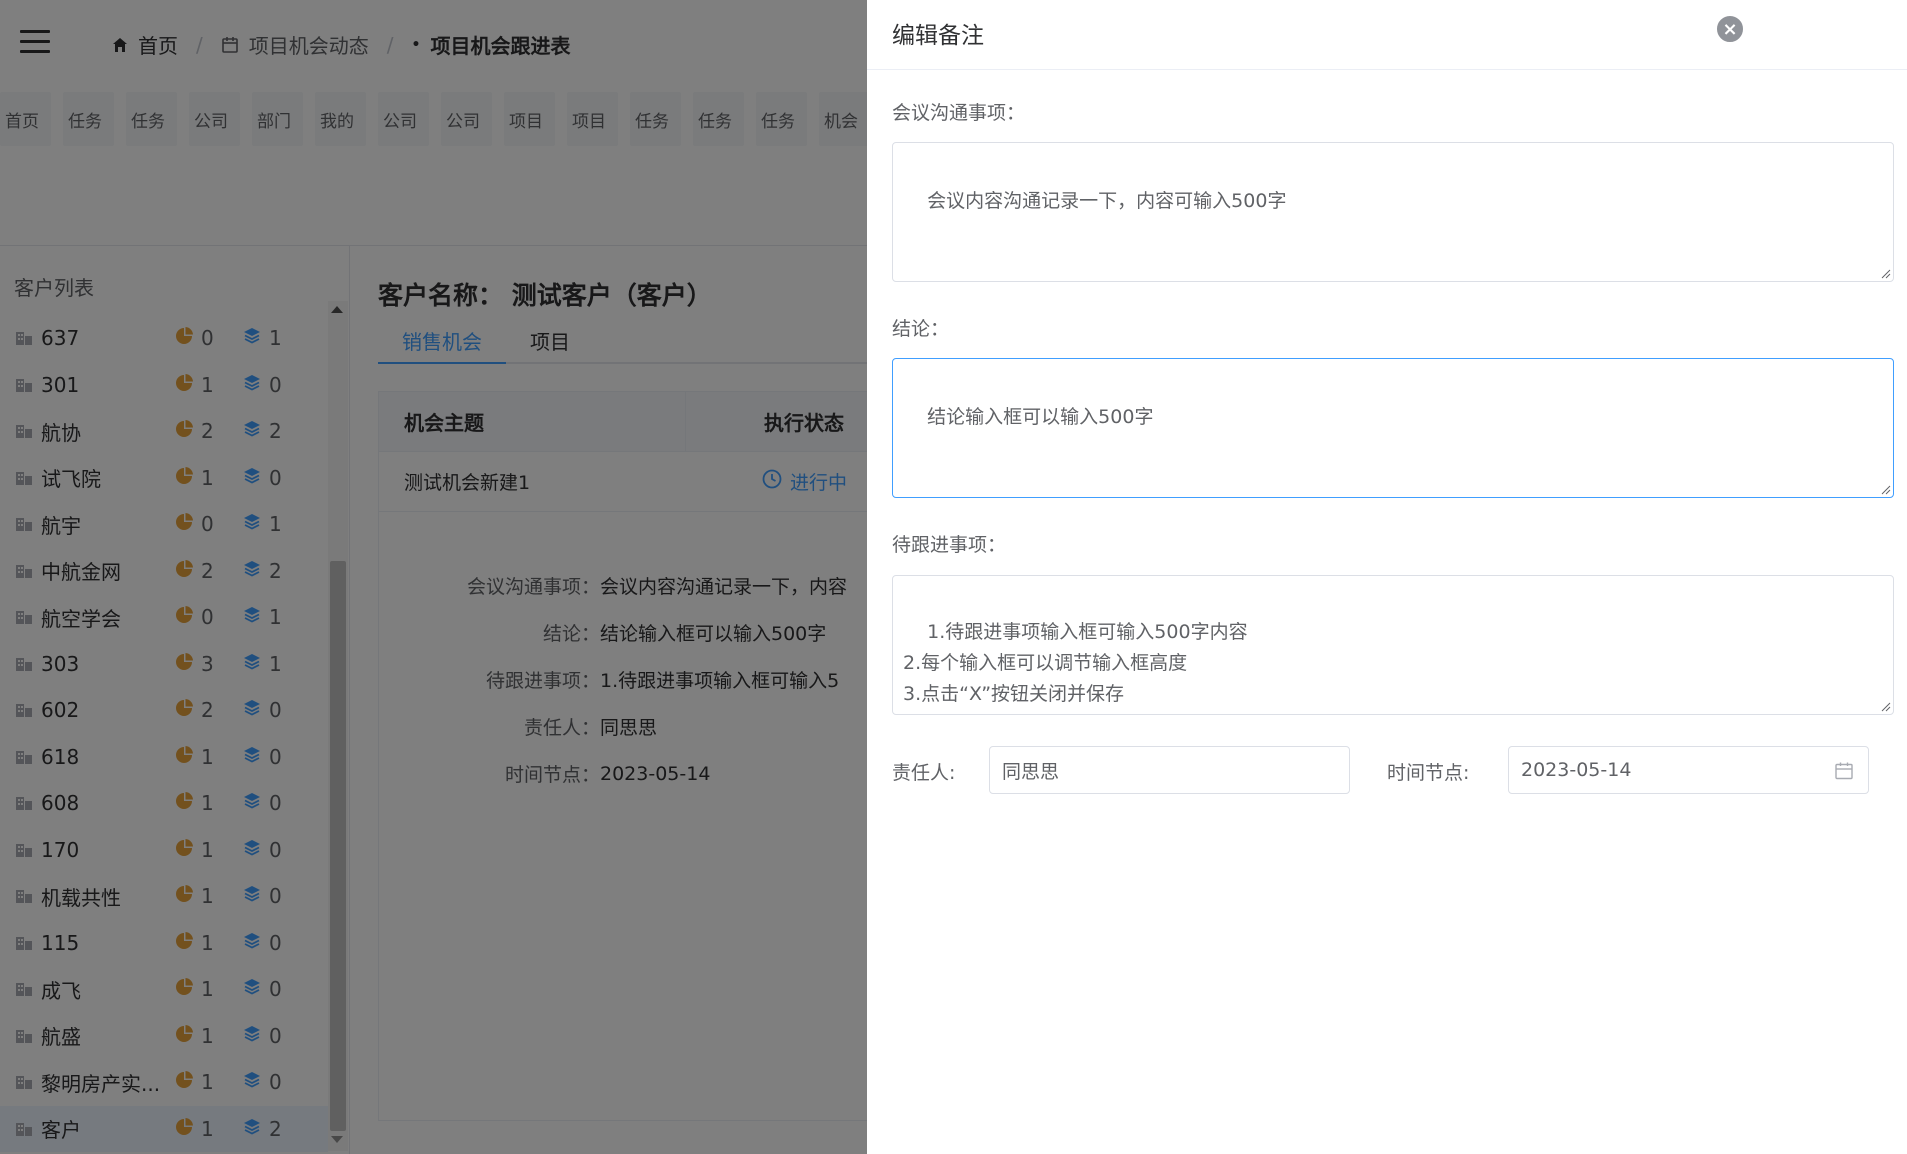  What do you see at coordinates (921, 329) in the screenshot?
I see `conclusion-label: 结论：` at bounding box center [921, 329].